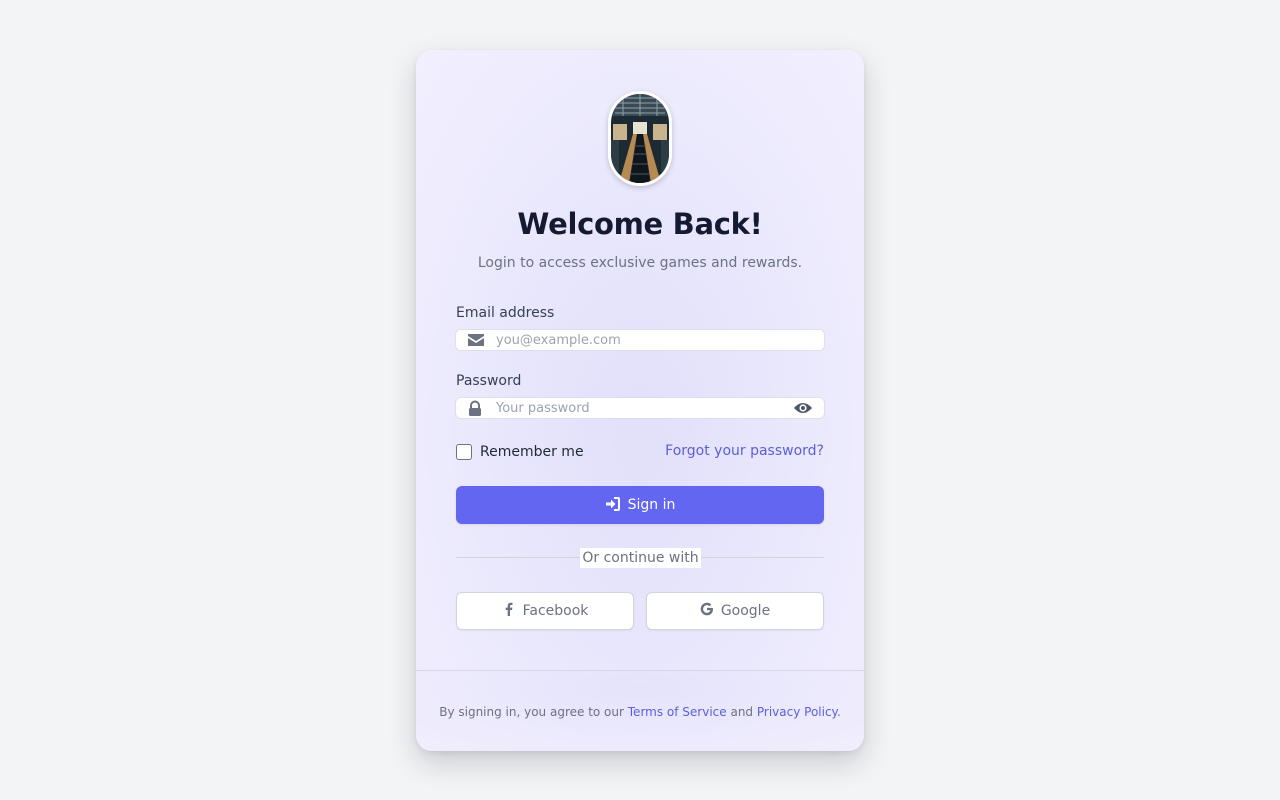 This screenshot has width=1280, height=800. I want to click on privacy-policy-link: Privacy Policy, so click(797, 712).